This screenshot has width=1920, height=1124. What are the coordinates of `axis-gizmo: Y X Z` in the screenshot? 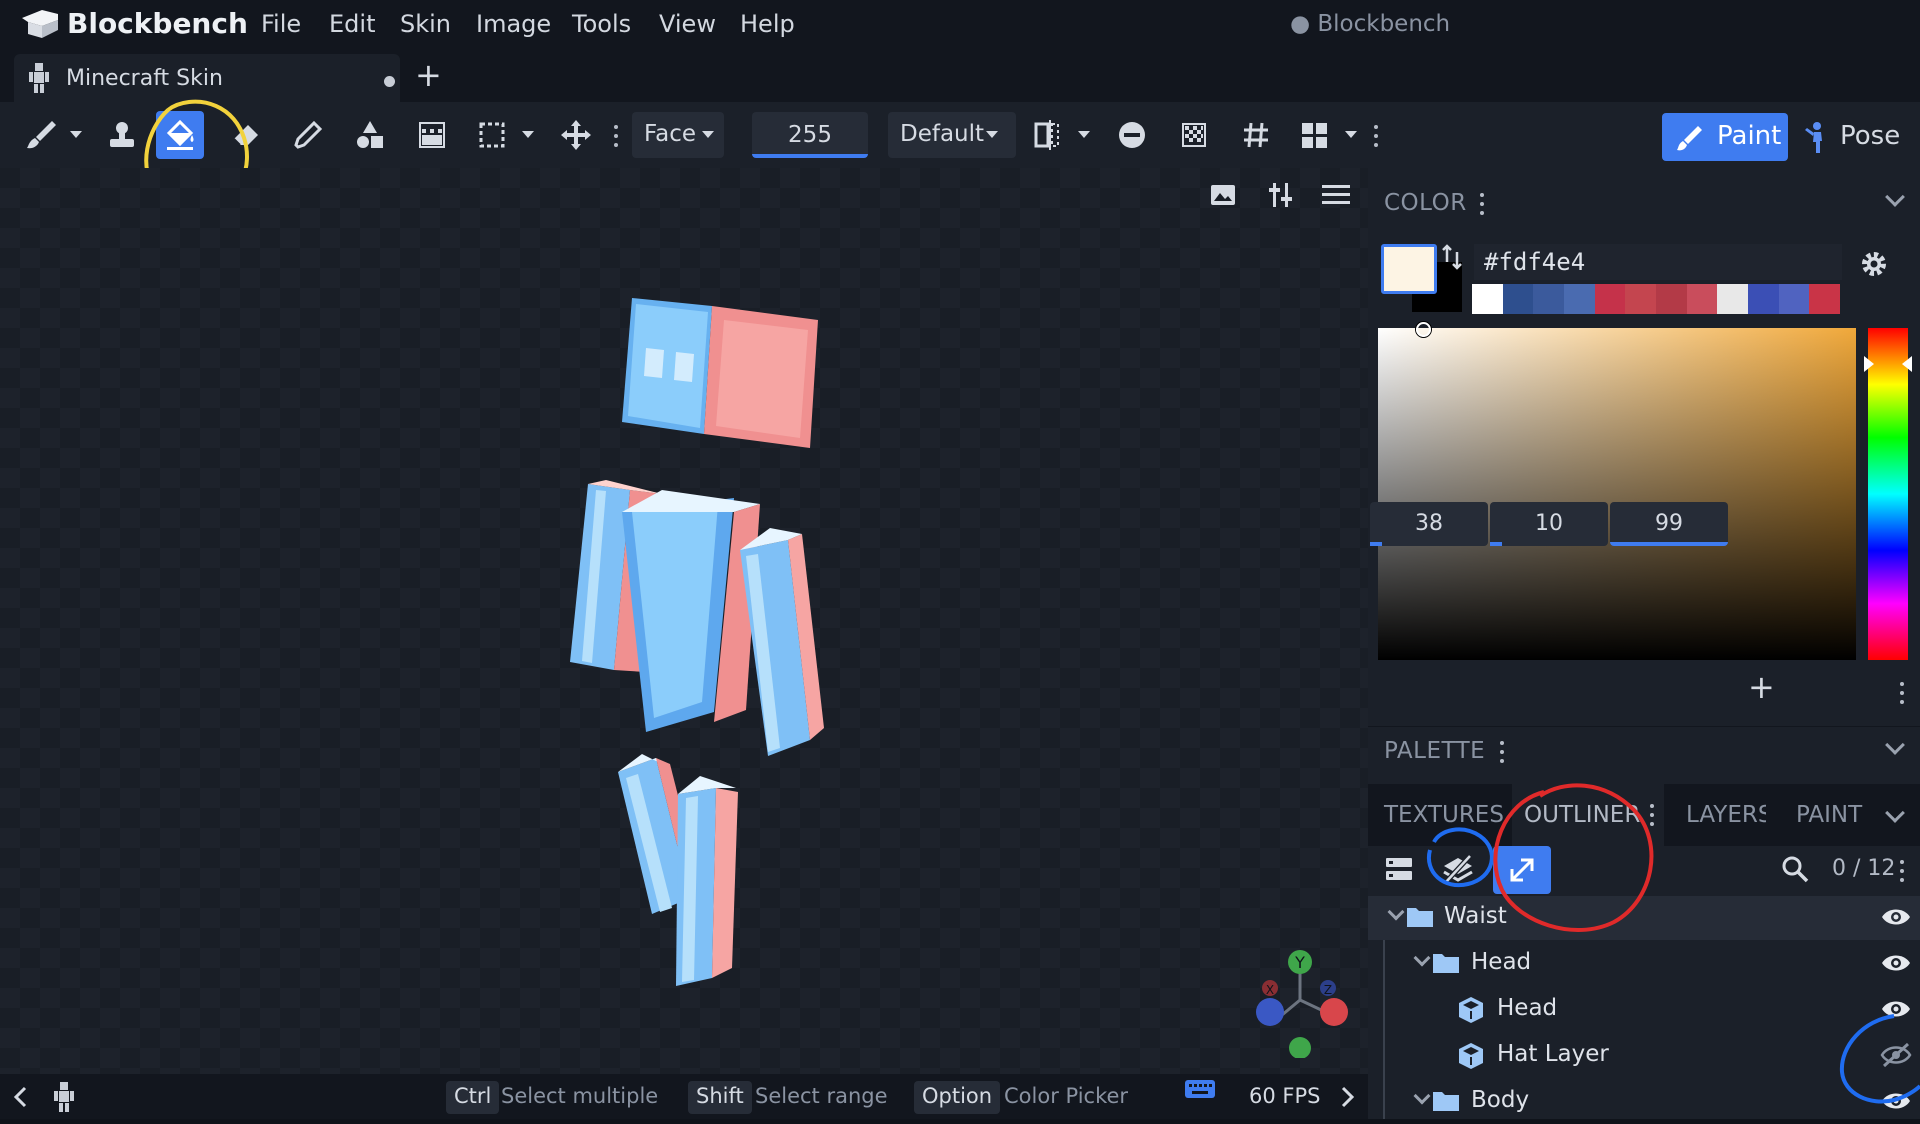 It's located at (1300, 1003).